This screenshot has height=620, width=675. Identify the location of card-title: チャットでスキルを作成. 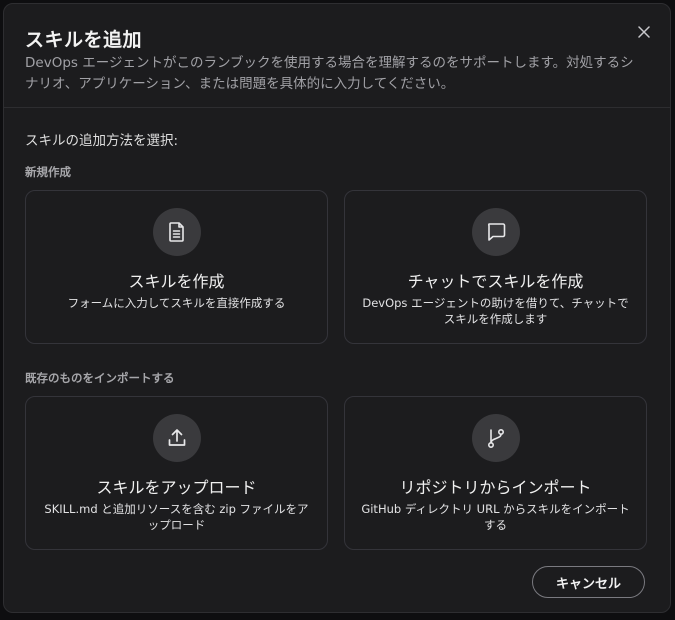
(495, 281).